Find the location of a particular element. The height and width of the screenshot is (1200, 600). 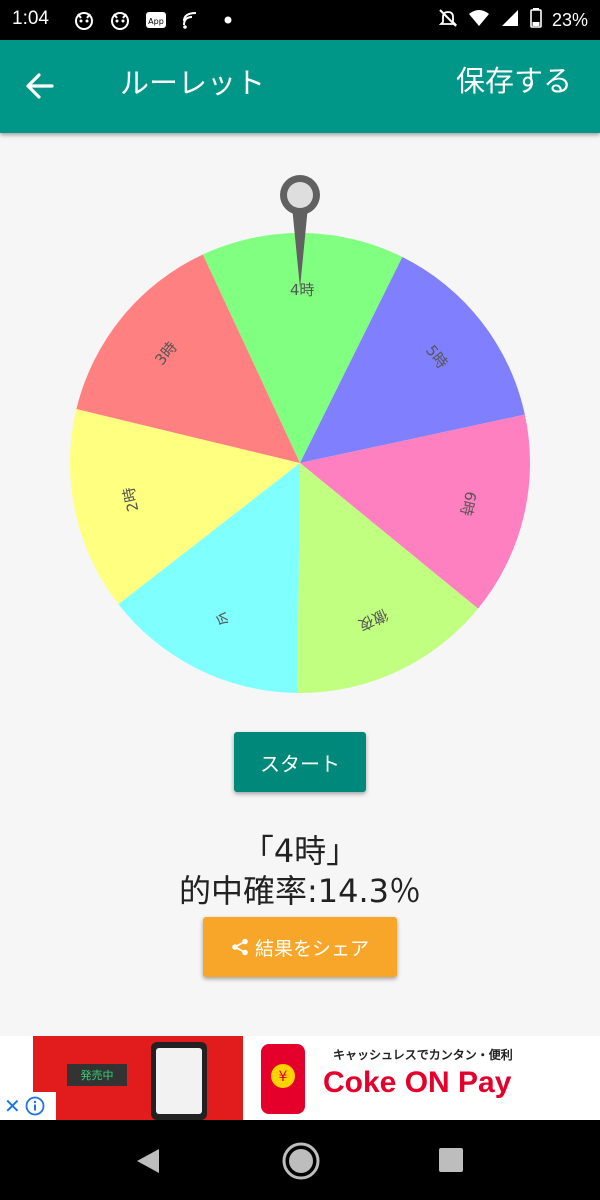

save-button: 保存する is located at coordinates (514, 79).